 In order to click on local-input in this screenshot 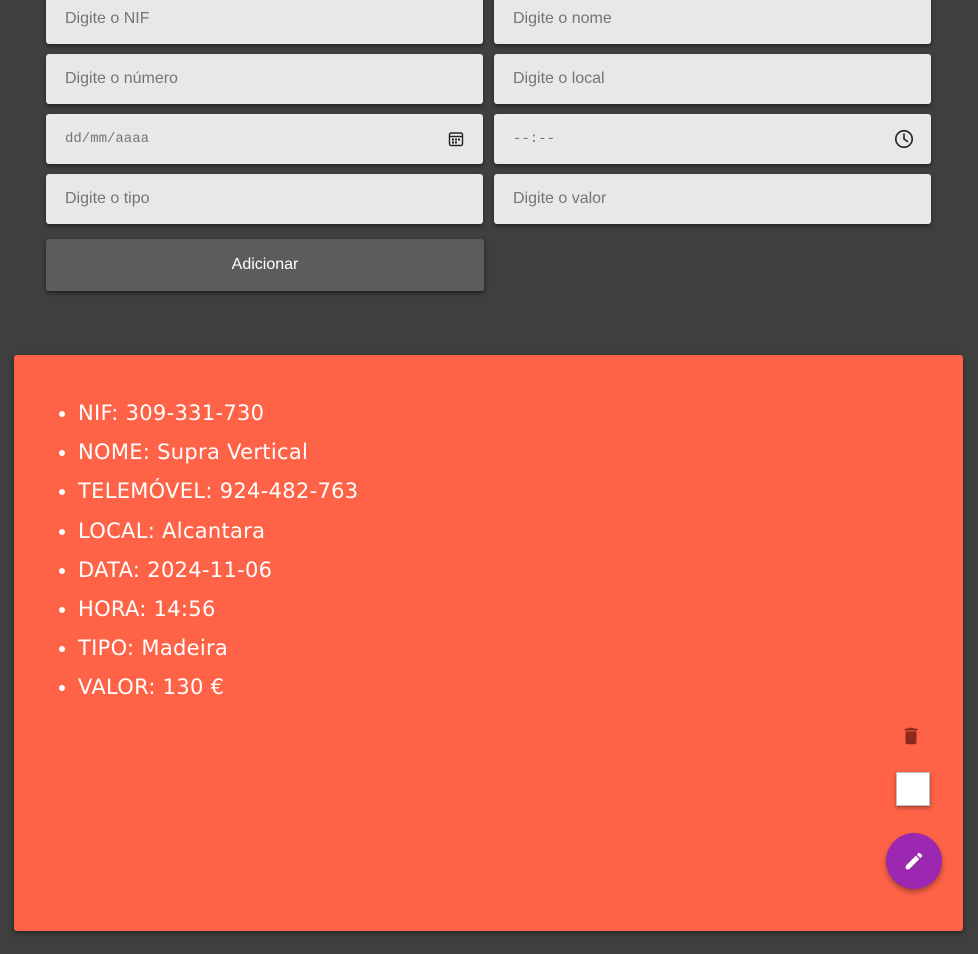, I will do `click(712, 79)`.